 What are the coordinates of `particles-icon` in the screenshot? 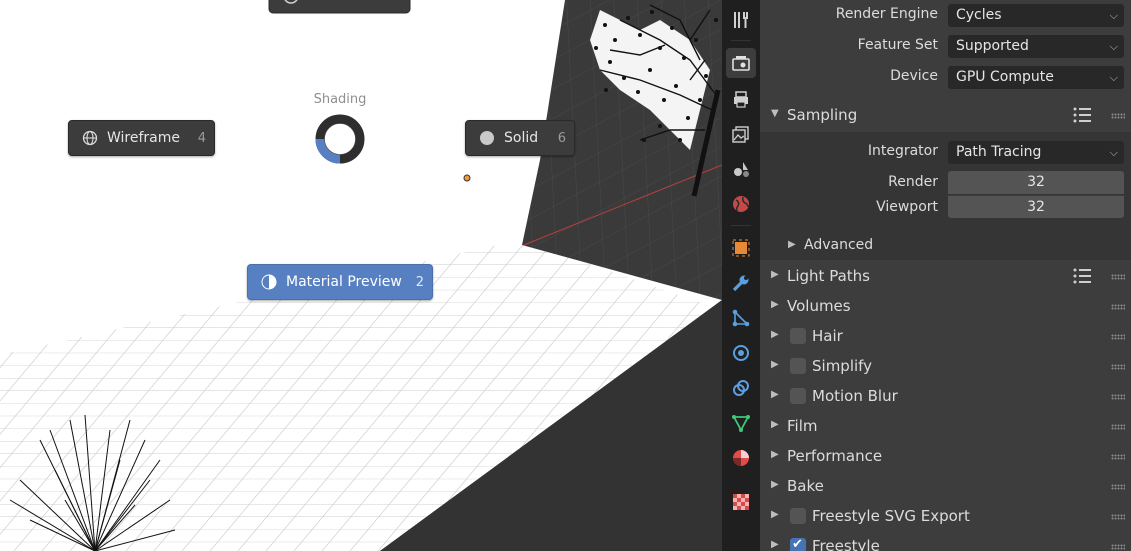 It's located at (741, 318).